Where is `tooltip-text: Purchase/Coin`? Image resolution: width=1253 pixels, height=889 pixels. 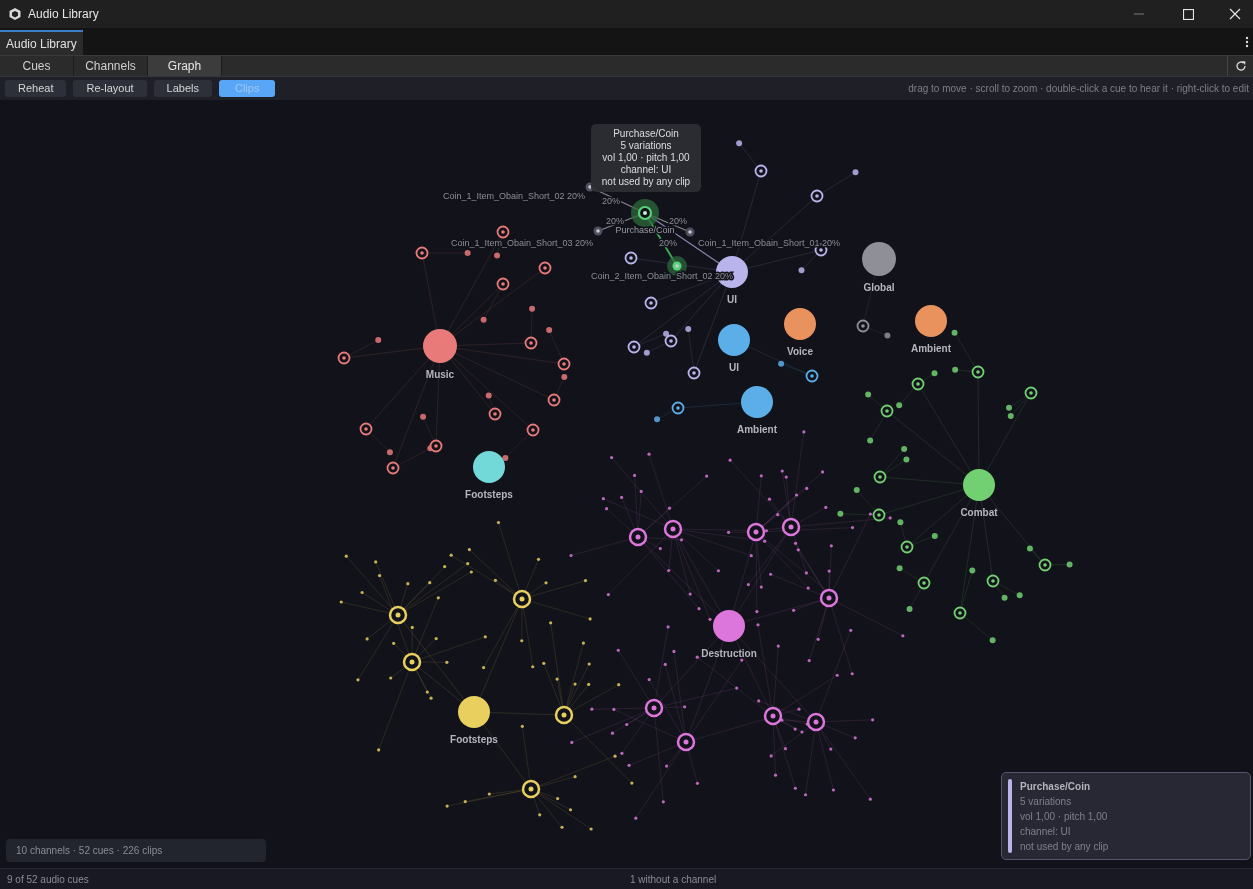 tooltip-text: Purchase/Coin is located at coordinates (646, 134).